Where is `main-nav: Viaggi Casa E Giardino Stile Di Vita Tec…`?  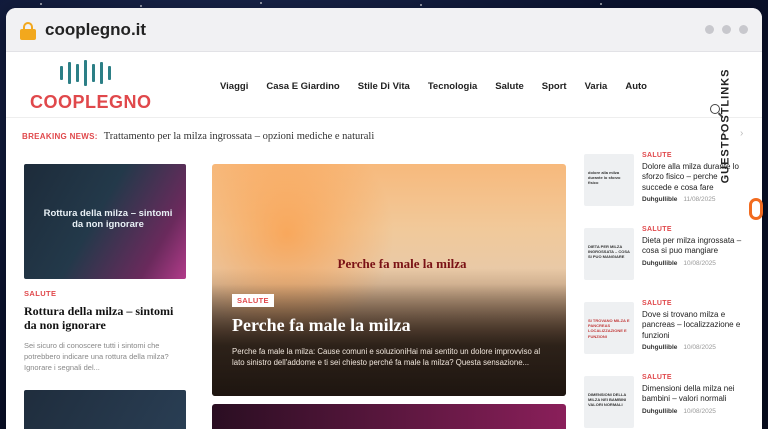 main-nav: Viaggi Casa E Giardino Stile Di Vita Tec… is located at coordinates (433, 86).